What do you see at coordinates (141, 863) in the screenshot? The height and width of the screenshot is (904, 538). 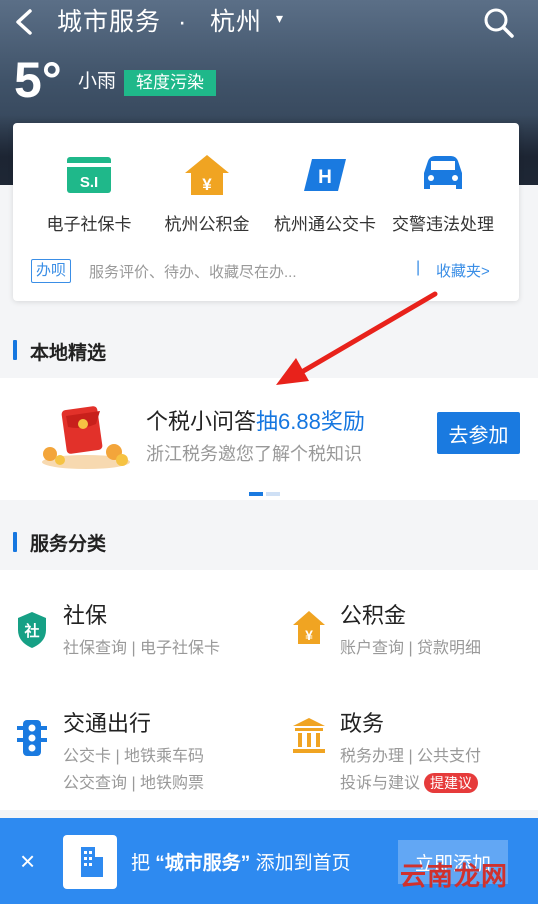 I see `add-prefix: 把` at bounding box center [141, 863].